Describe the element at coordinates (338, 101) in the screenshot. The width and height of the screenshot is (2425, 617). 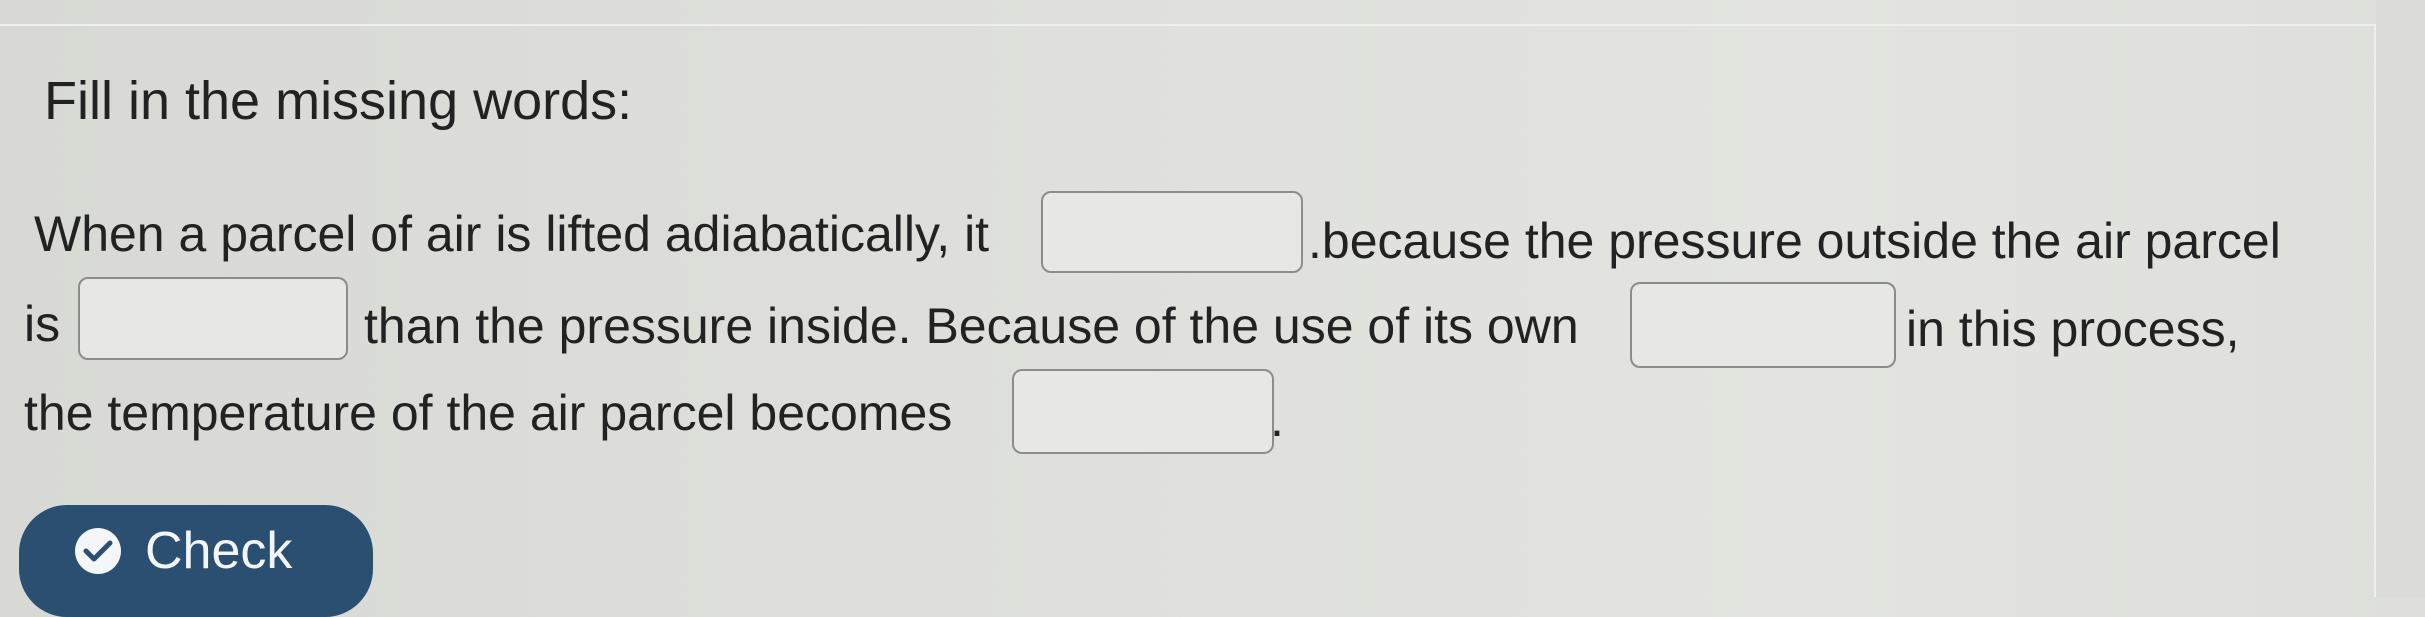
I see `instruction-heading: Fill in the missing words:` at that location.